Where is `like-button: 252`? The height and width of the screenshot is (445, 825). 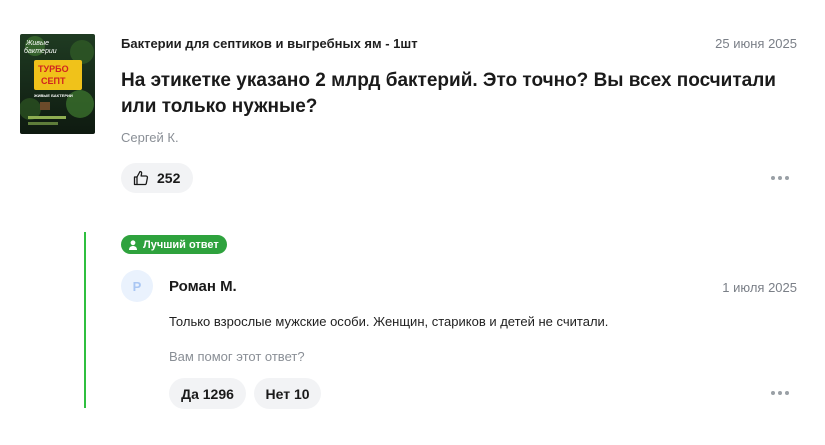 like-button: 252 is located at coordinates (157, 178).